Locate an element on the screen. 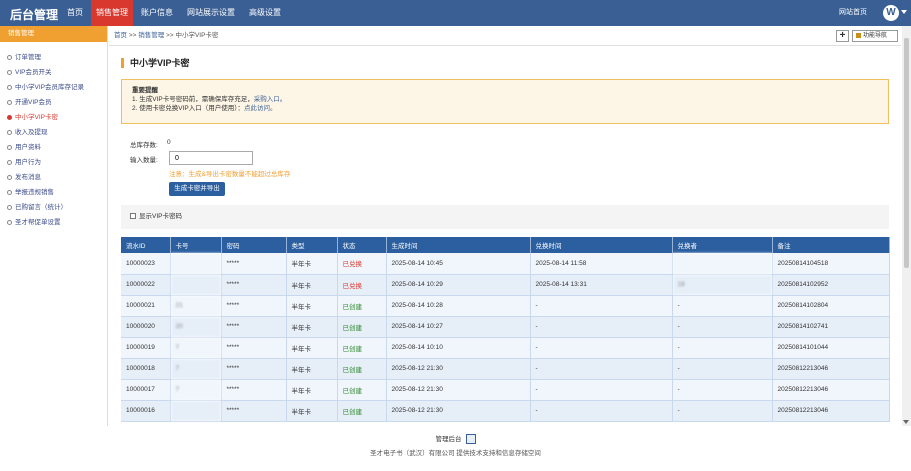 The image size is (911, 471). sidebar-item-vip-stock: 中小学VIP会员库存记录 is located at coordinates (53, 88).